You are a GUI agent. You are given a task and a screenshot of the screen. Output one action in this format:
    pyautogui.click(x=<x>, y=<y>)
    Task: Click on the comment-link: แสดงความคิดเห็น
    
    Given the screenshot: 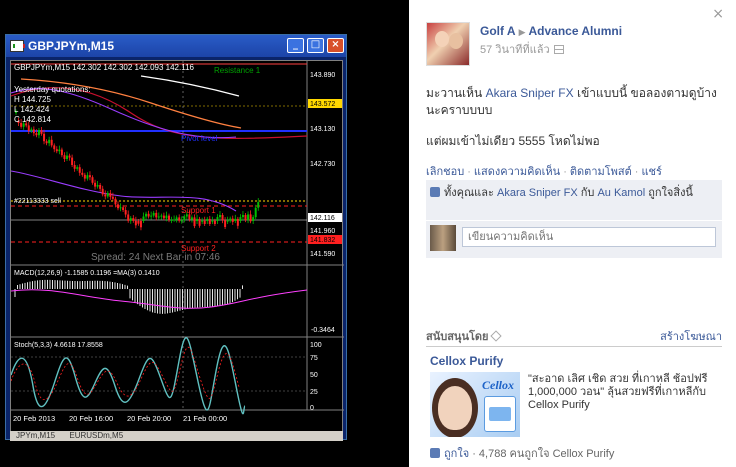 What is the action you would take?
    pyautogui.click(x=517, y=172)
    